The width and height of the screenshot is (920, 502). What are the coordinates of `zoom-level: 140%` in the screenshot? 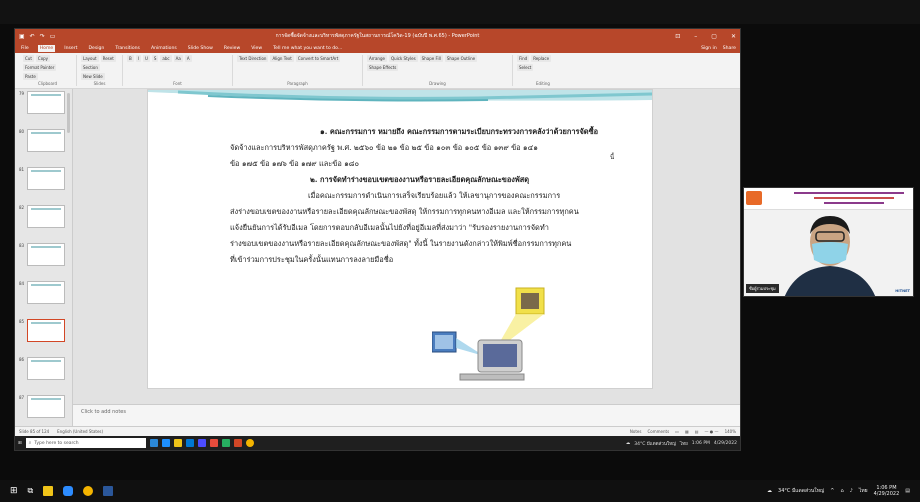 It's located at (730, 431).